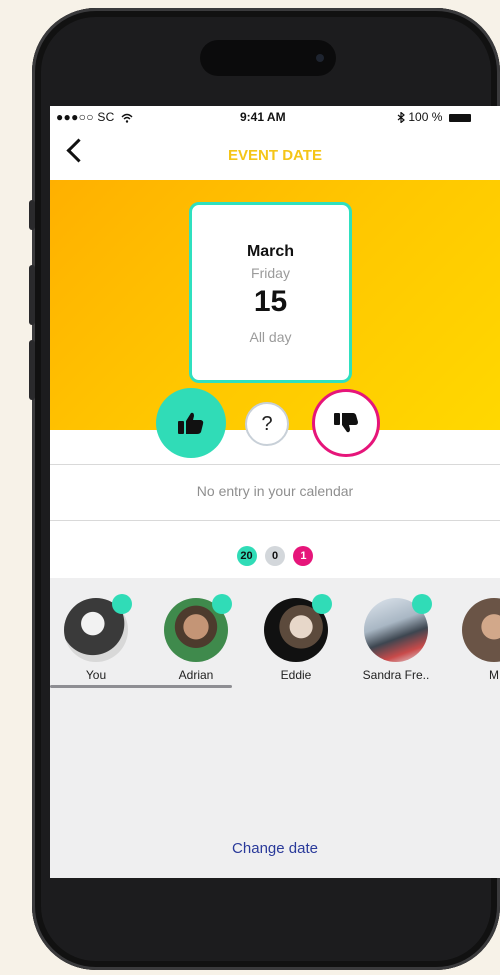  I want to click on wifi-icon, so click(127, 118).